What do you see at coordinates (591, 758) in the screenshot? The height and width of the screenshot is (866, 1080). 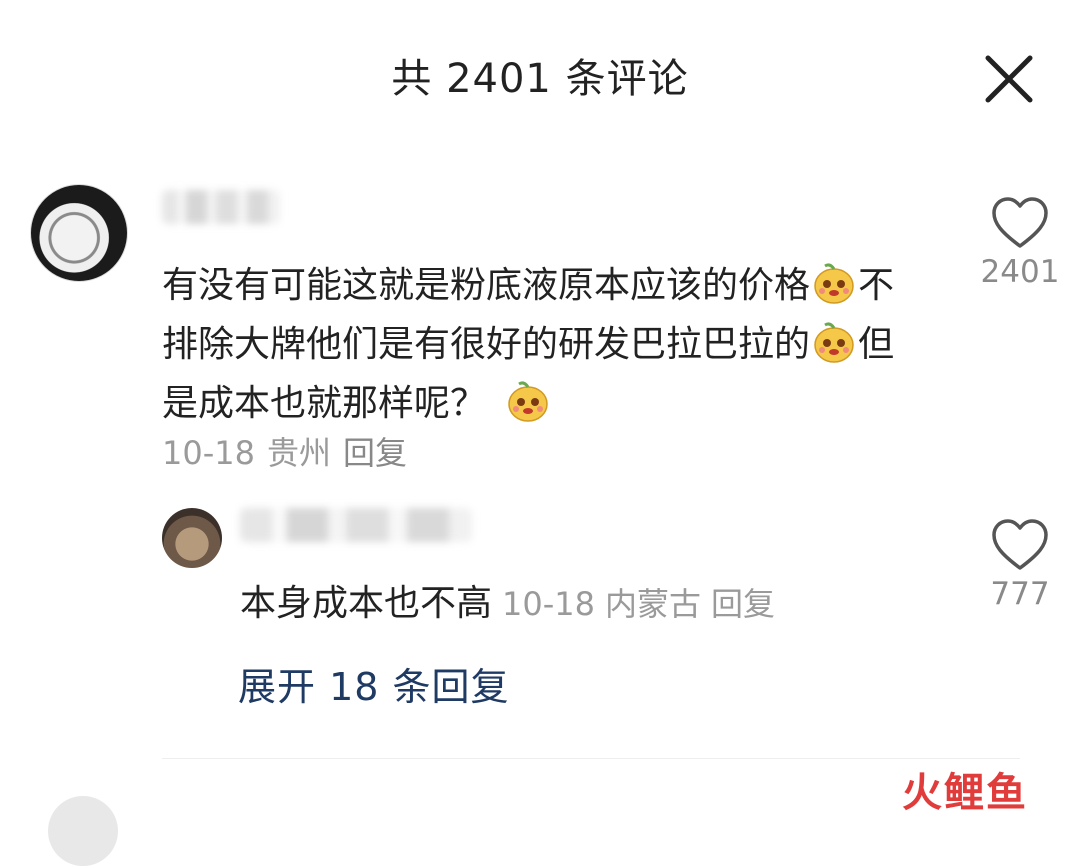 I see `divider` at bounding box center [591, 758].